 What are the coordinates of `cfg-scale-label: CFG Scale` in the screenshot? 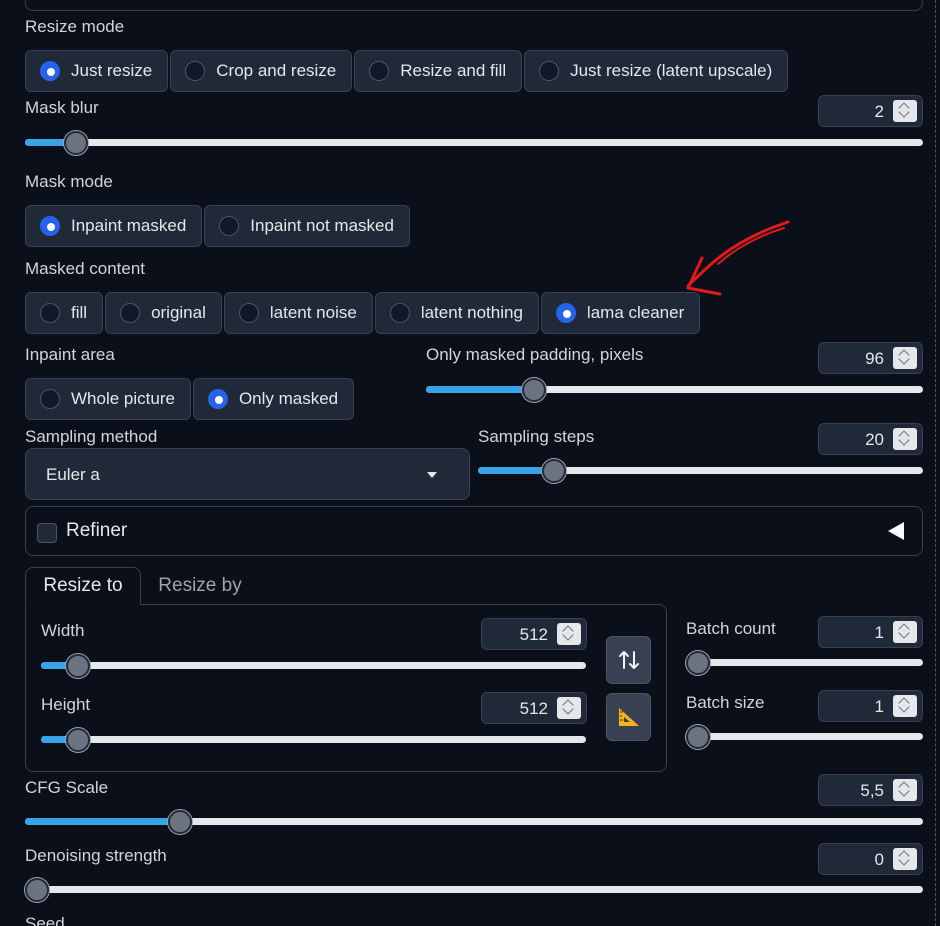 It's located at (67, 787).